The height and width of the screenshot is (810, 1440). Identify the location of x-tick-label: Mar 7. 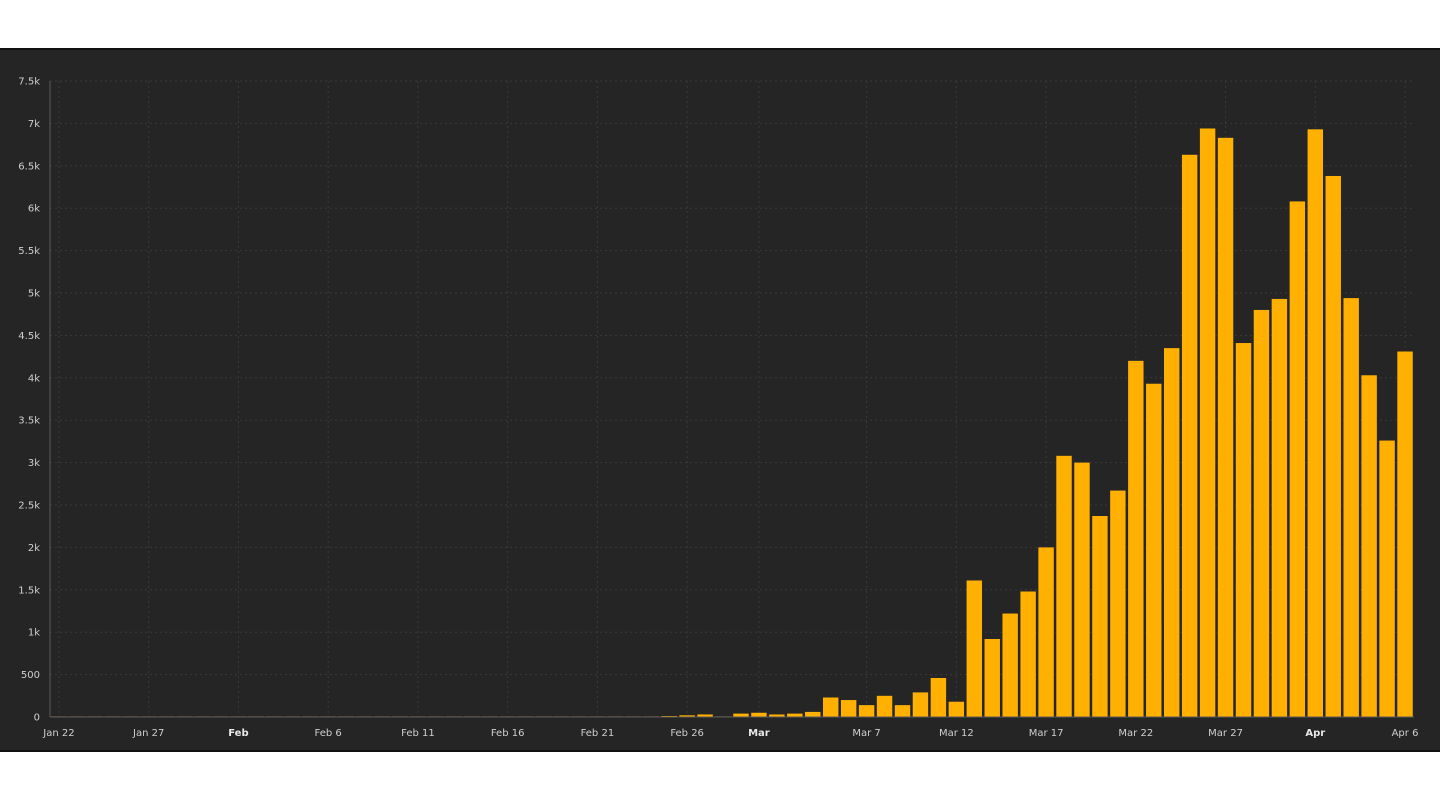
(866, 733).